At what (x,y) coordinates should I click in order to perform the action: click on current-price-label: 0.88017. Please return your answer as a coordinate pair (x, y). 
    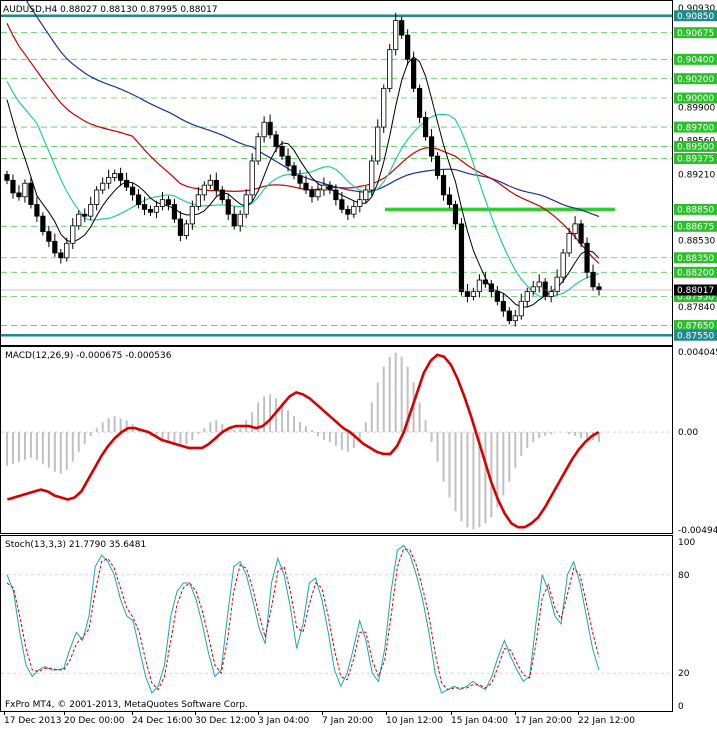
    Looking at the image, I should click on (695, 291).